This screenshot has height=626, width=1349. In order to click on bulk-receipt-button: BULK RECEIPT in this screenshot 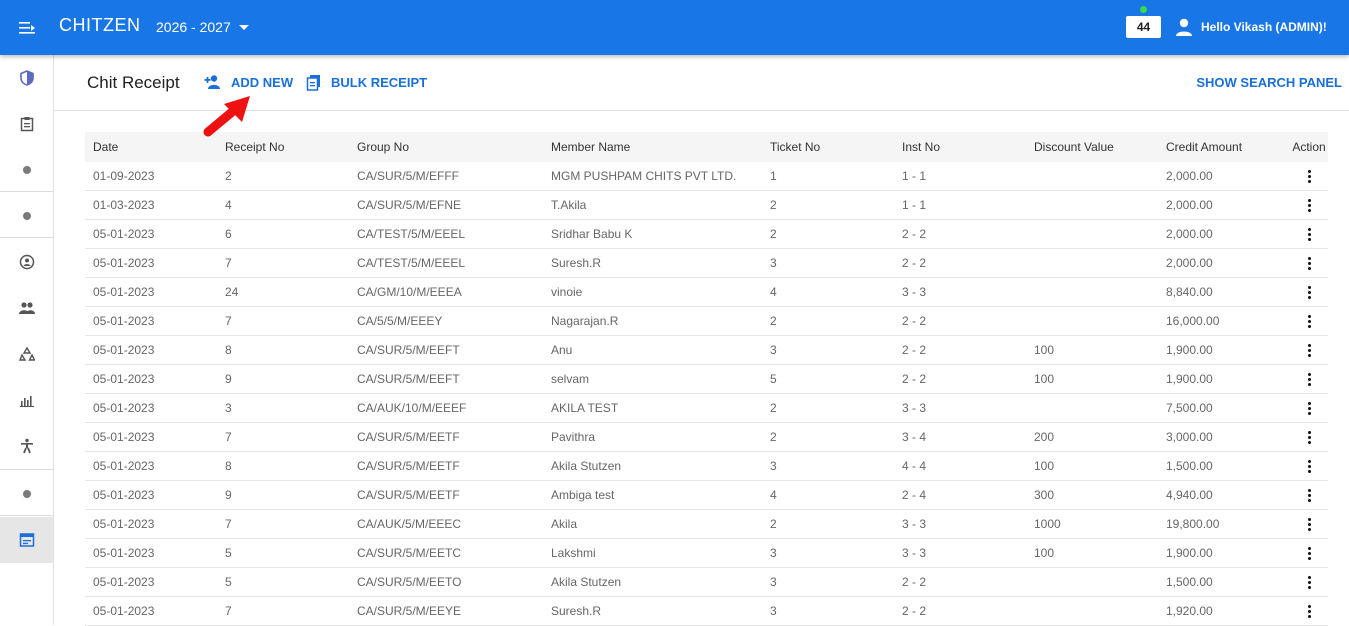, I will do `click(366, 82)`.